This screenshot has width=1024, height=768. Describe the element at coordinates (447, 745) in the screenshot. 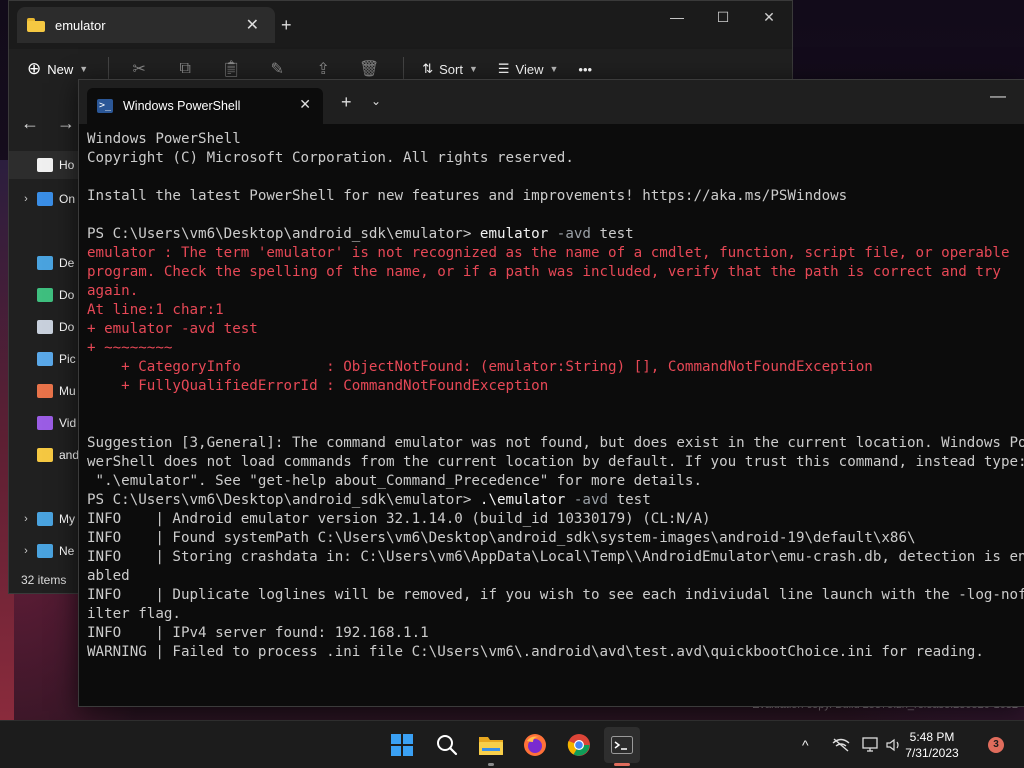

I see `search-button` at that location.